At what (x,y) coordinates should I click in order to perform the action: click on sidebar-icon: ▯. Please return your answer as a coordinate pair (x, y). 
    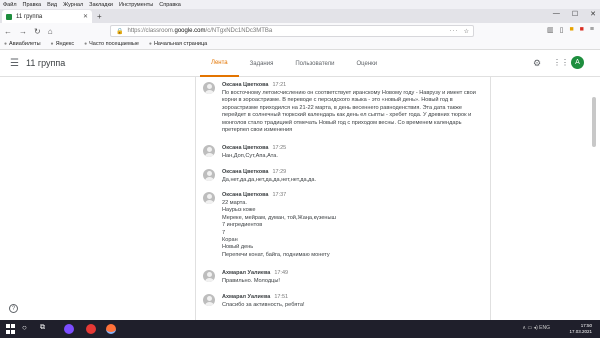
    Looking at the image, I should click on (562, 30).